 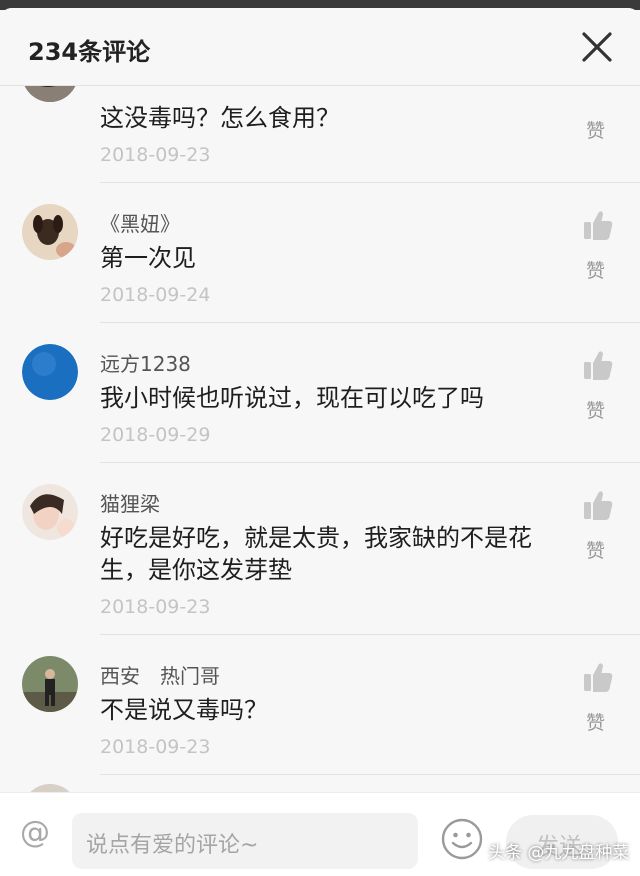 What do you see at coordinates (184, 710) in the screenshot?
I see `comment-text: 不是说又毒吗？` at bounding box center [184, 710].